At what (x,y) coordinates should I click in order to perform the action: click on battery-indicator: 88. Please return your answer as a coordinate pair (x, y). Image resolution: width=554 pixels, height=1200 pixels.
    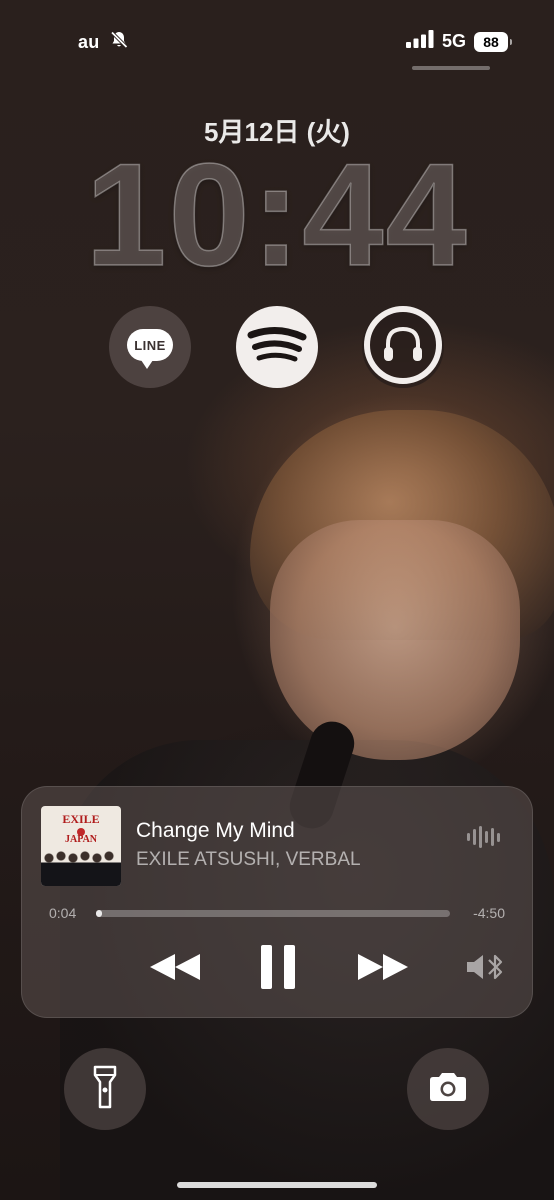
    Looking at the image, I should click on (493, 41).